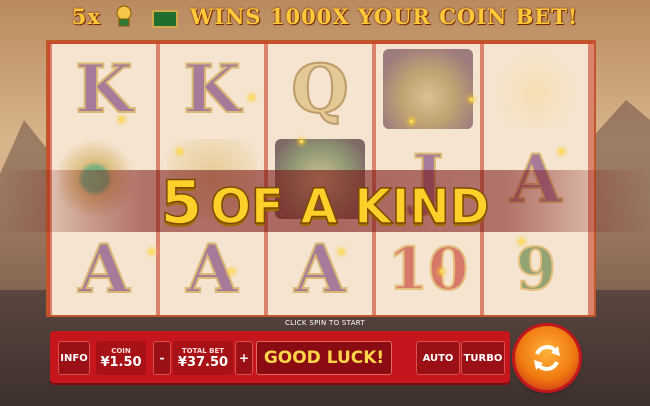 This screenshot has width=650, height=406. What do you see at coordinates (244, 358) in the screenshot?
I see `bet-increase-button: +` at bounding box center [244, 358].